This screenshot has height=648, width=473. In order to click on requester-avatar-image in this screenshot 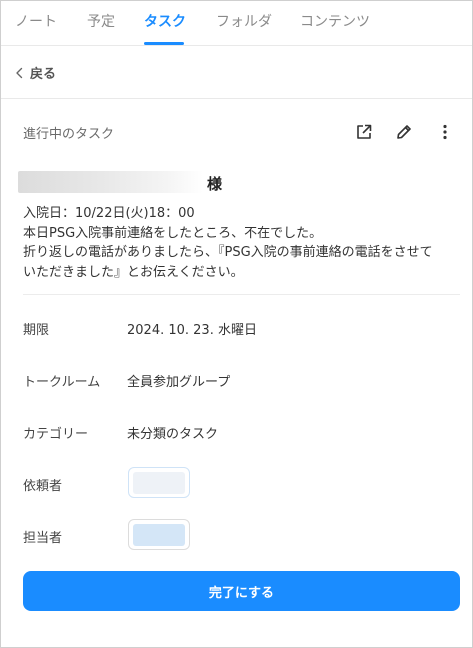, I will do `click(159, 482)`.